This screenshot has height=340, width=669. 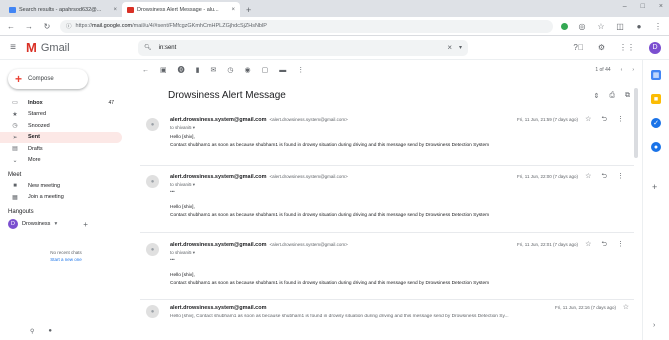 What do you see at coordinates (61, 103) in the screenshot?
I see `sidebar-item-inbox: ▭ Inbox 47` at bounding box center [61, 103].